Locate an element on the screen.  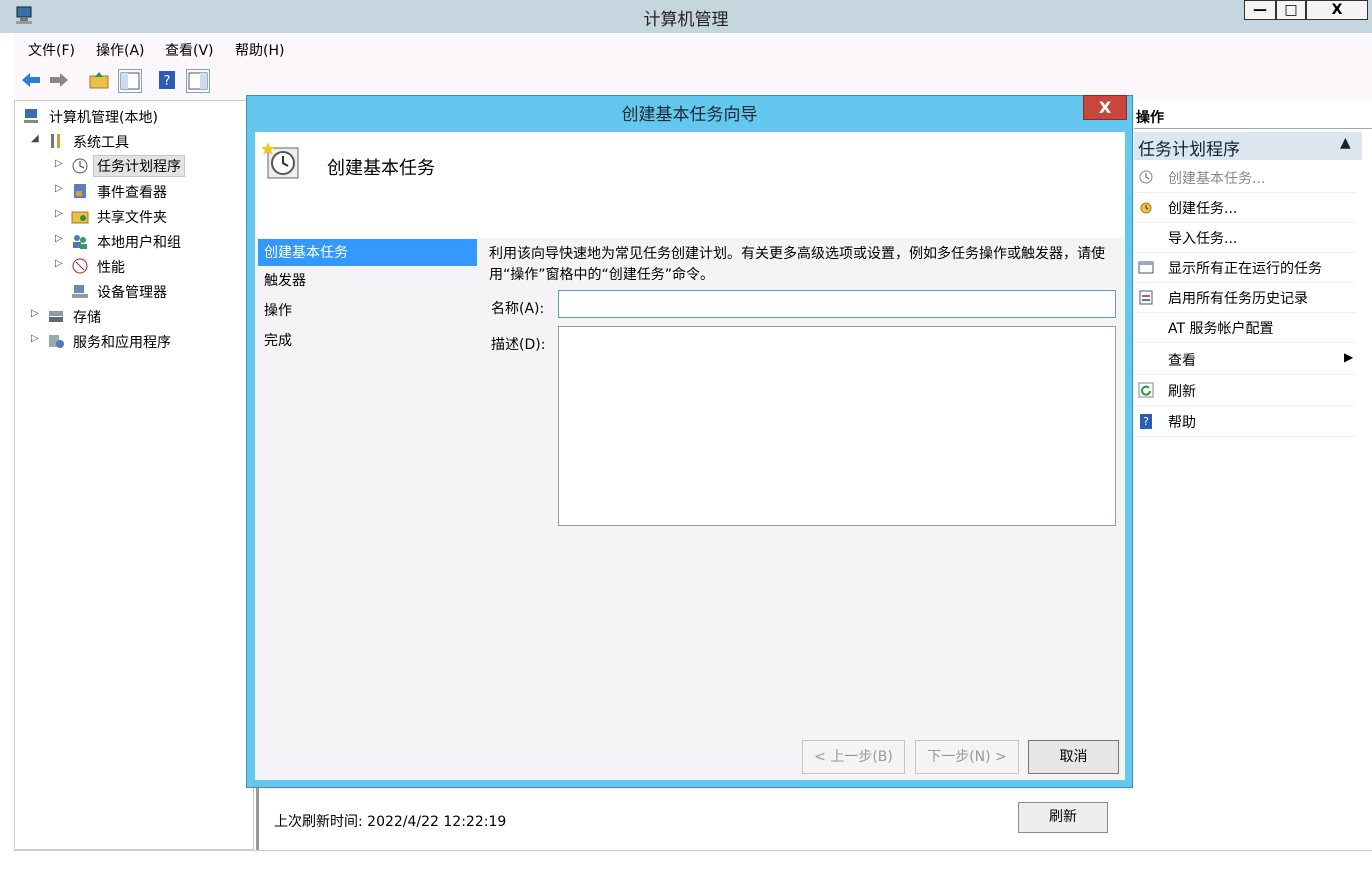
step-label: 完成 is located at coordinates (278, 341).